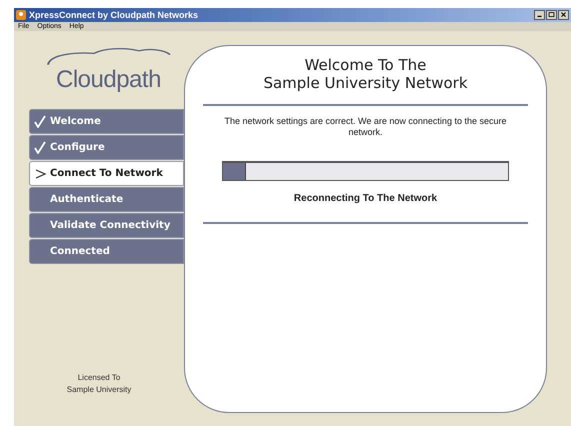 The image size is (571, 426). Describe the element at coordinates (21, 15) in the screenshot. I see `app-icon` at that location.